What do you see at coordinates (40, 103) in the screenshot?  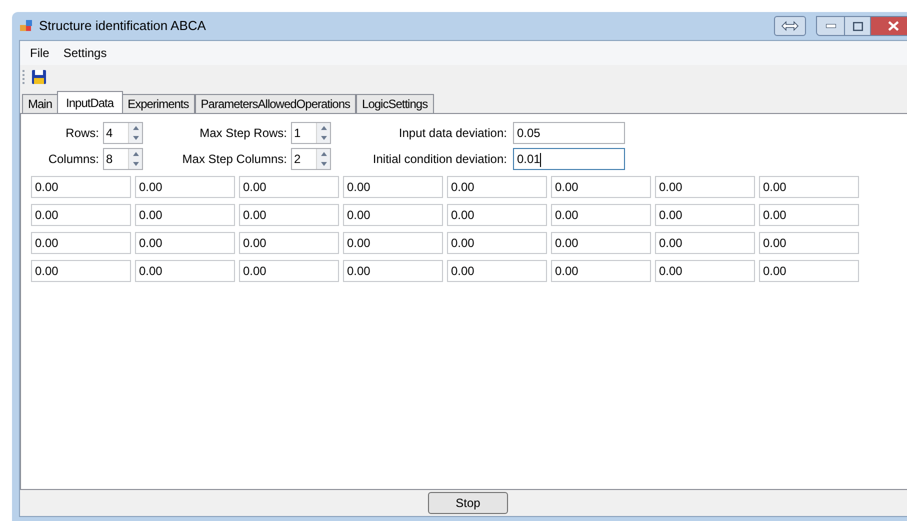 I see `tab: Main` at bounding box center [40, 103].